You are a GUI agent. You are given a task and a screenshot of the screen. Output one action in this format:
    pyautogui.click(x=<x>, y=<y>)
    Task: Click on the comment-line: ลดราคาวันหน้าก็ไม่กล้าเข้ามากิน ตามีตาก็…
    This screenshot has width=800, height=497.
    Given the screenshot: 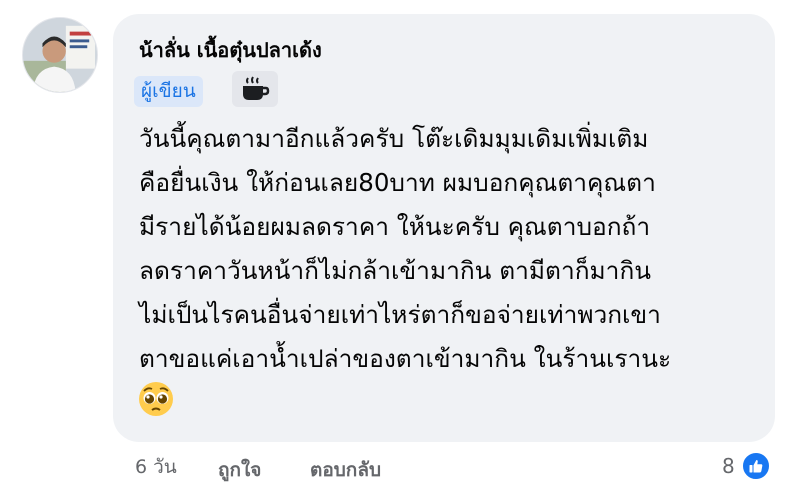 What is the action you would take?
    pyautogui.click(x=395, y=270)
    